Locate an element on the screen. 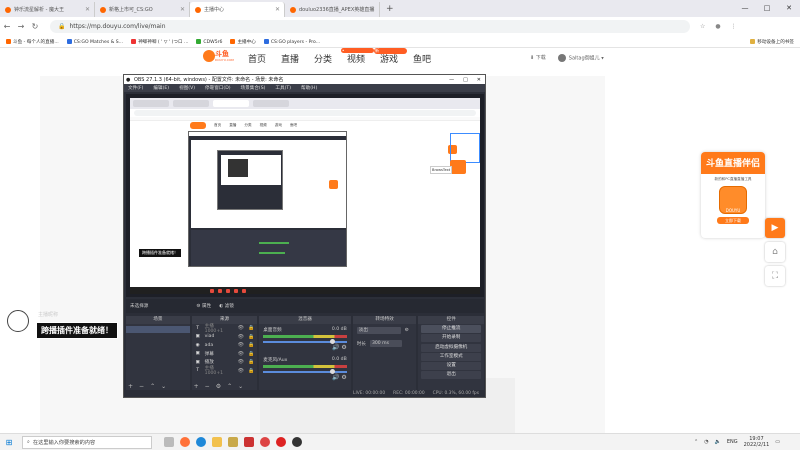 The image size is (800, 450). nav-home: 首页 is located at coordinates (264, 58).